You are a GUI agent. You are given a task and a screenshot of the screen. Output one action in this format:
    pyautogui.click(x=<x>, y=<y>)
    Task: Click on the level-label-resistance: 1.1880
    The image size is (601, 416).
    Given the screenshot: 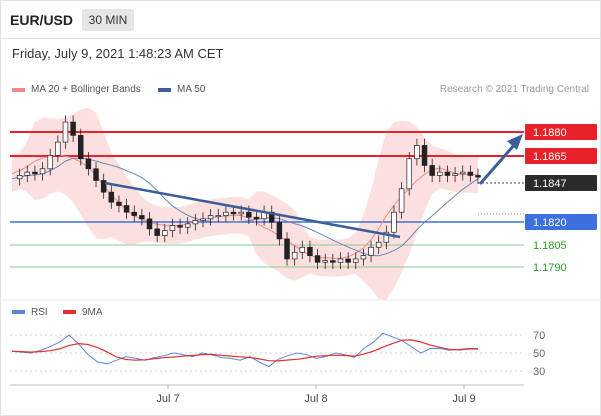 What is the action you would take?
    pyautogui.click(x=550, y=133)
    